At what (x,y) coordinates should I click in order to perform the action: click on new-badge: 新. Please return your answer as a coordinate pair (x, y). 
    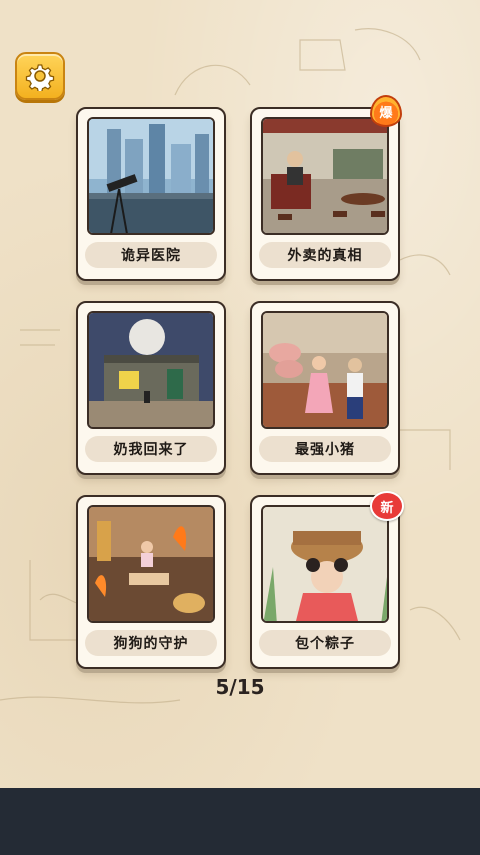
    Looking at the image, I should click on (387, 506).